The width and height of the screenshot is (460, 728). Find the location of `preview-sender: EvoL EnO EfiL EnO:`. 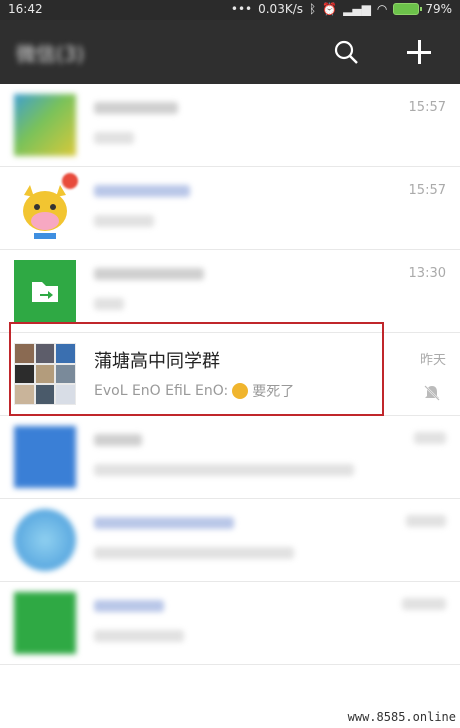

preview-sender: EvoL EnO EfiL EnO: is located at coordinates (161, 391).